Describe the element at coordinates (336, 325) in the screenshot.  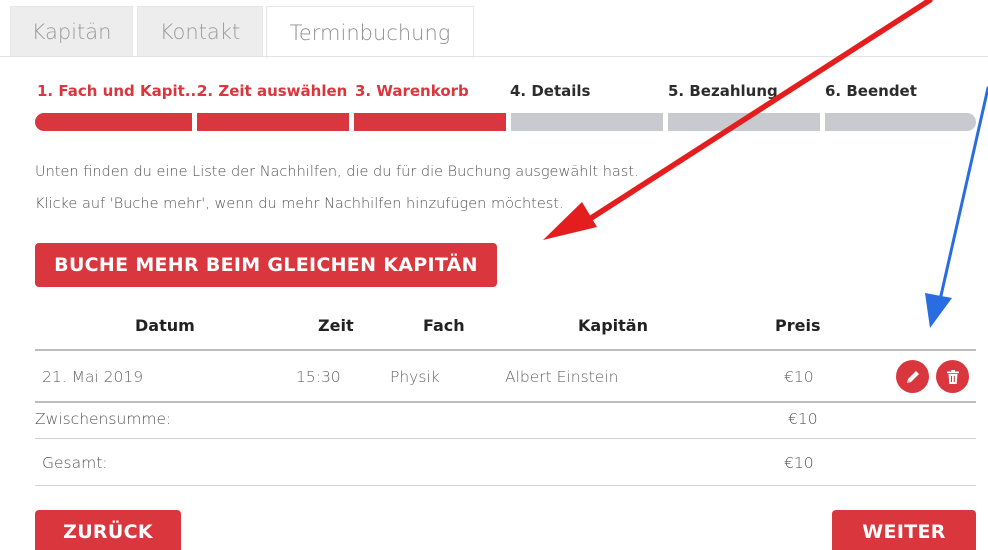
I see `header-zeit: Zeit` at that location.